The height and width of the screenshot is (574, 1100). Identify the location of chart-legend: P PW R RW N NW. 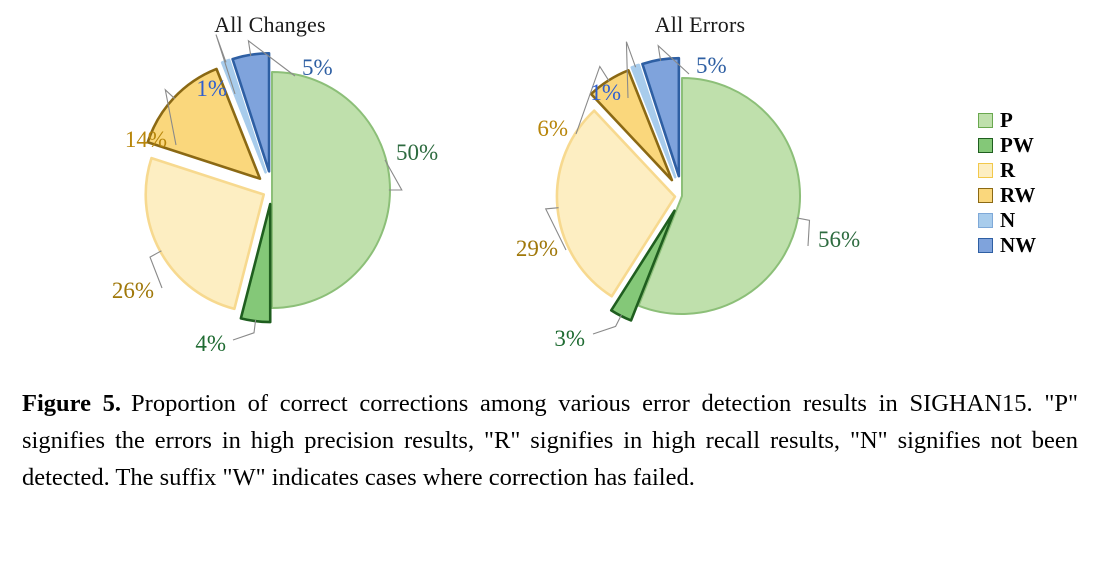
(1033, 183).